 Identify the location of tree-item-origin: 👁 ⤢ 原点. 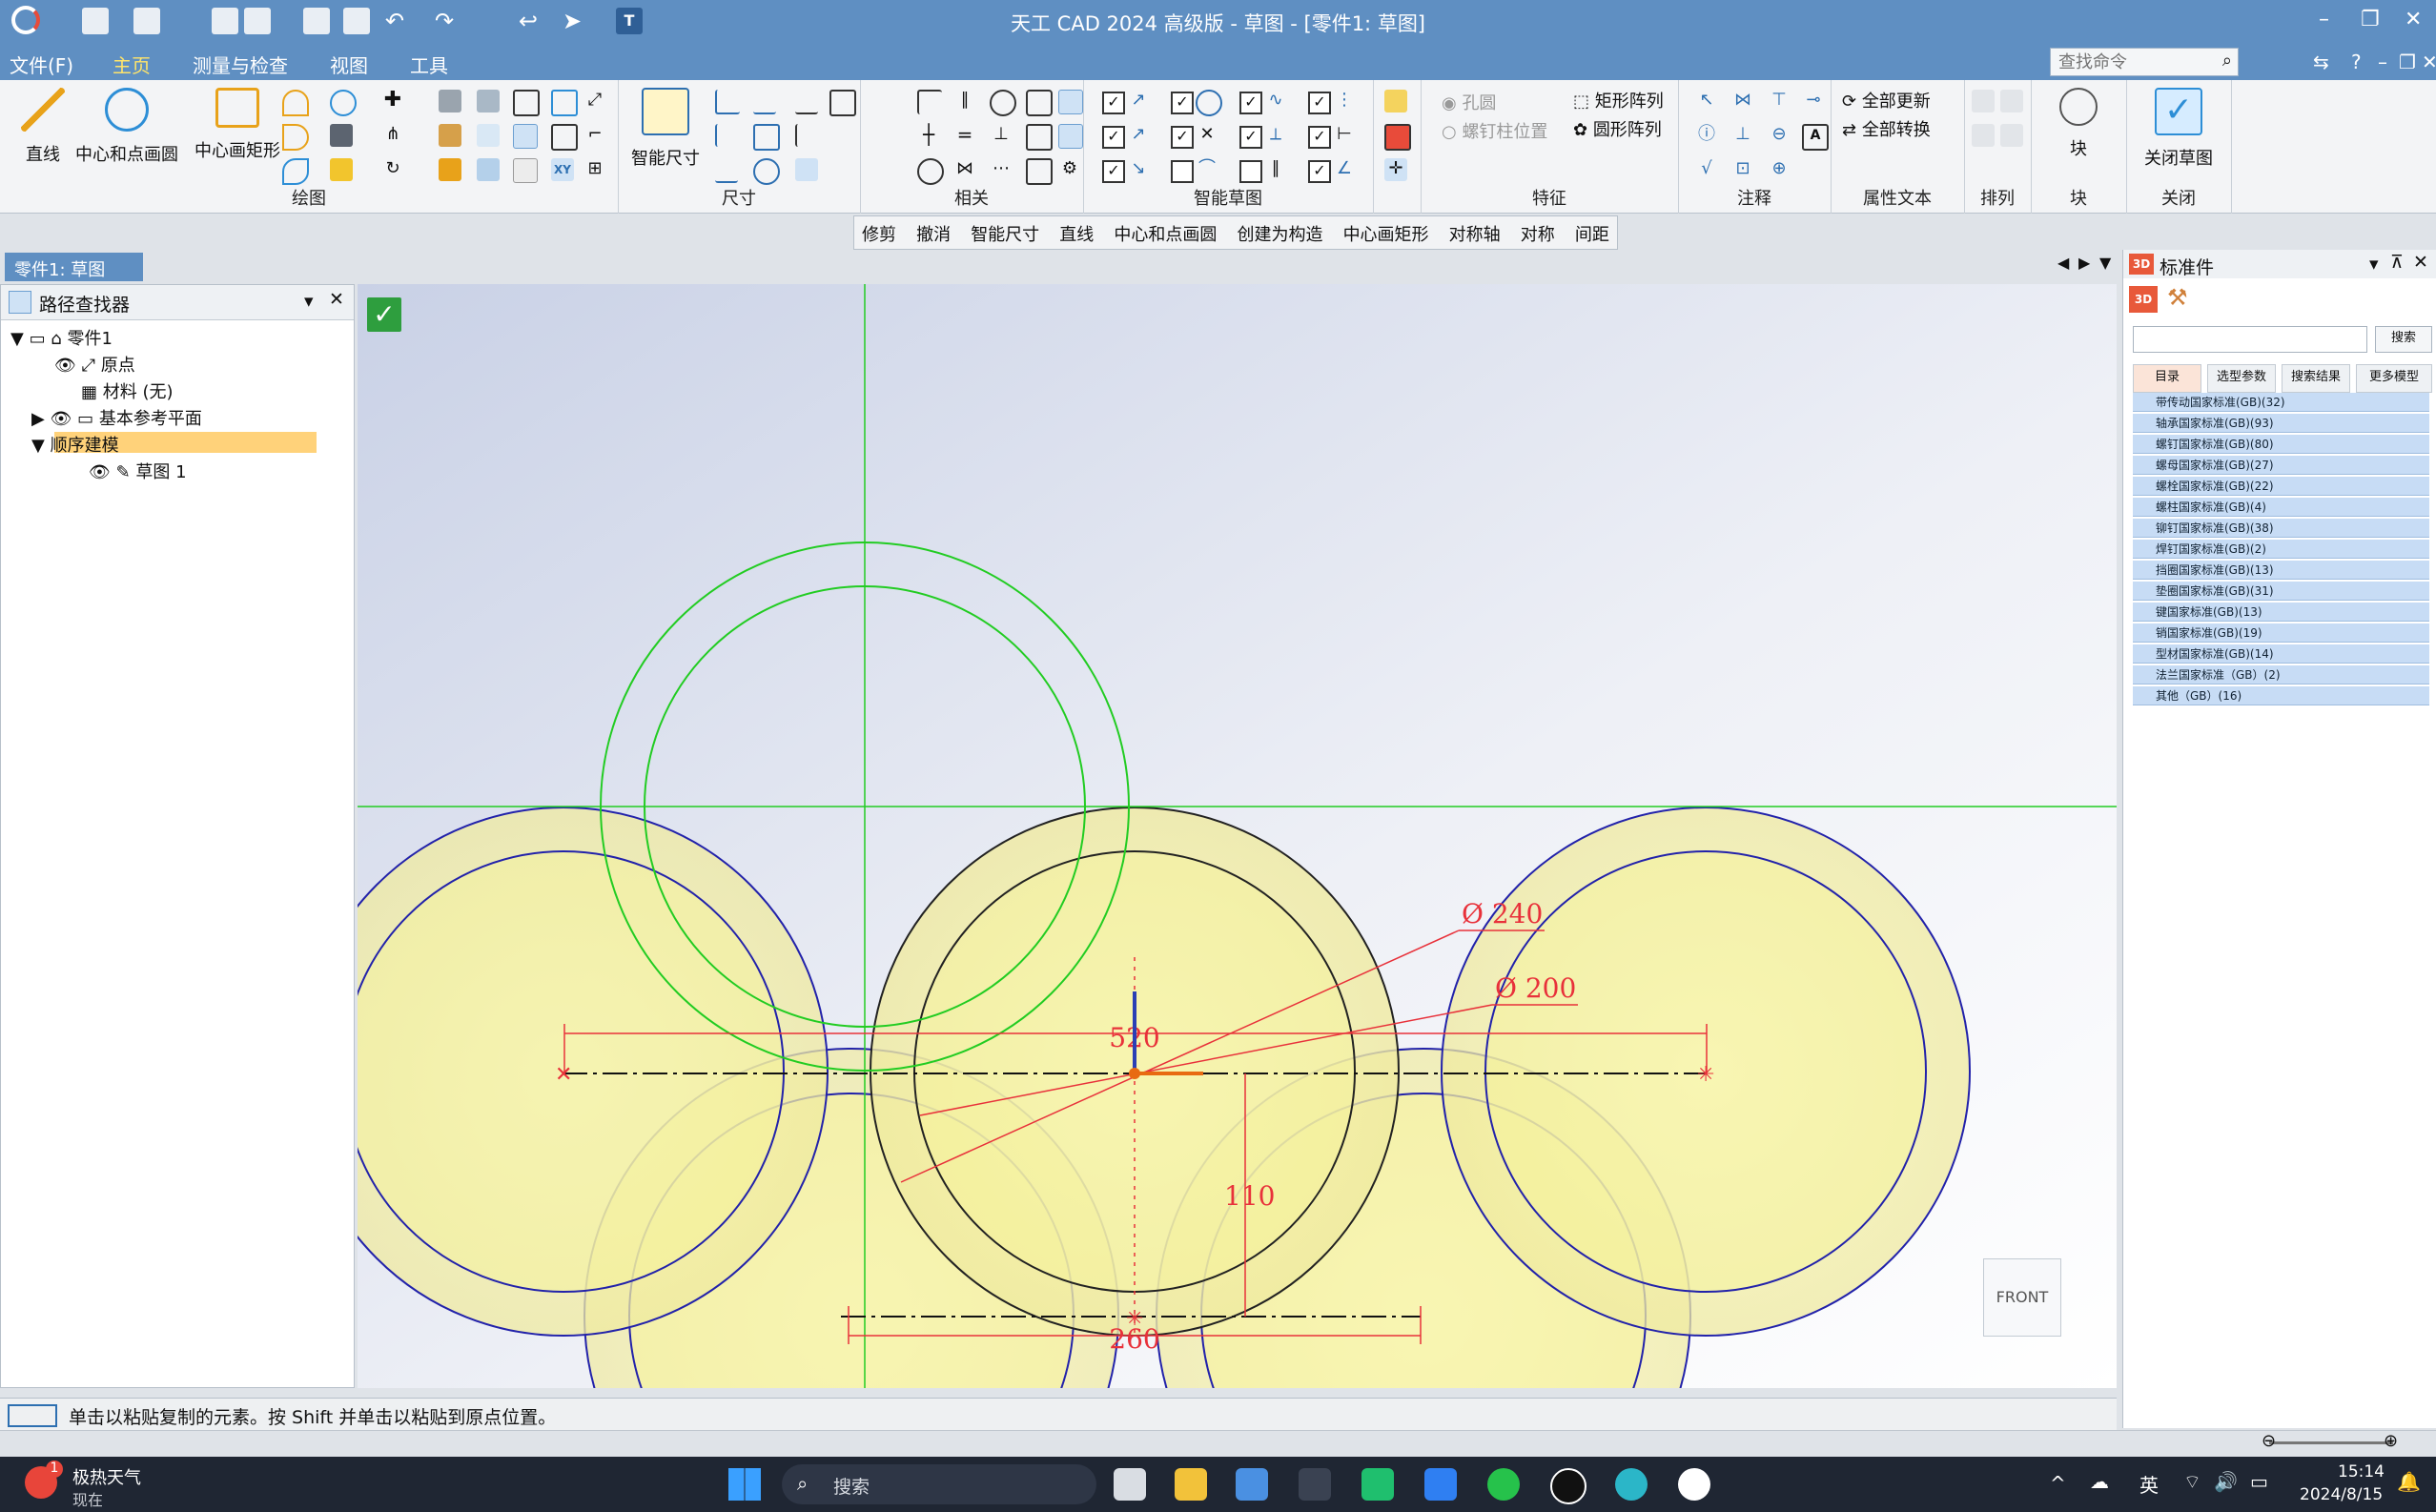
(95, 364).